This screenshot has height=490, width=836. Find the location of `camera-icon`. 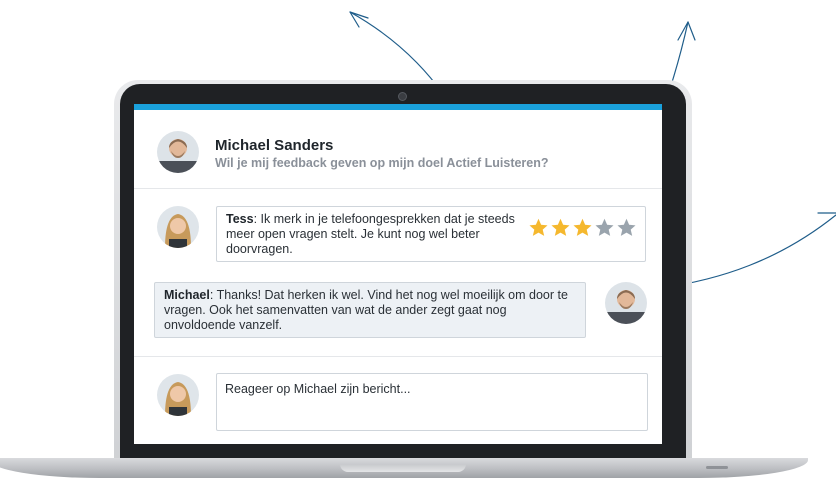

camera-icon is located at coordinates (402, 96).